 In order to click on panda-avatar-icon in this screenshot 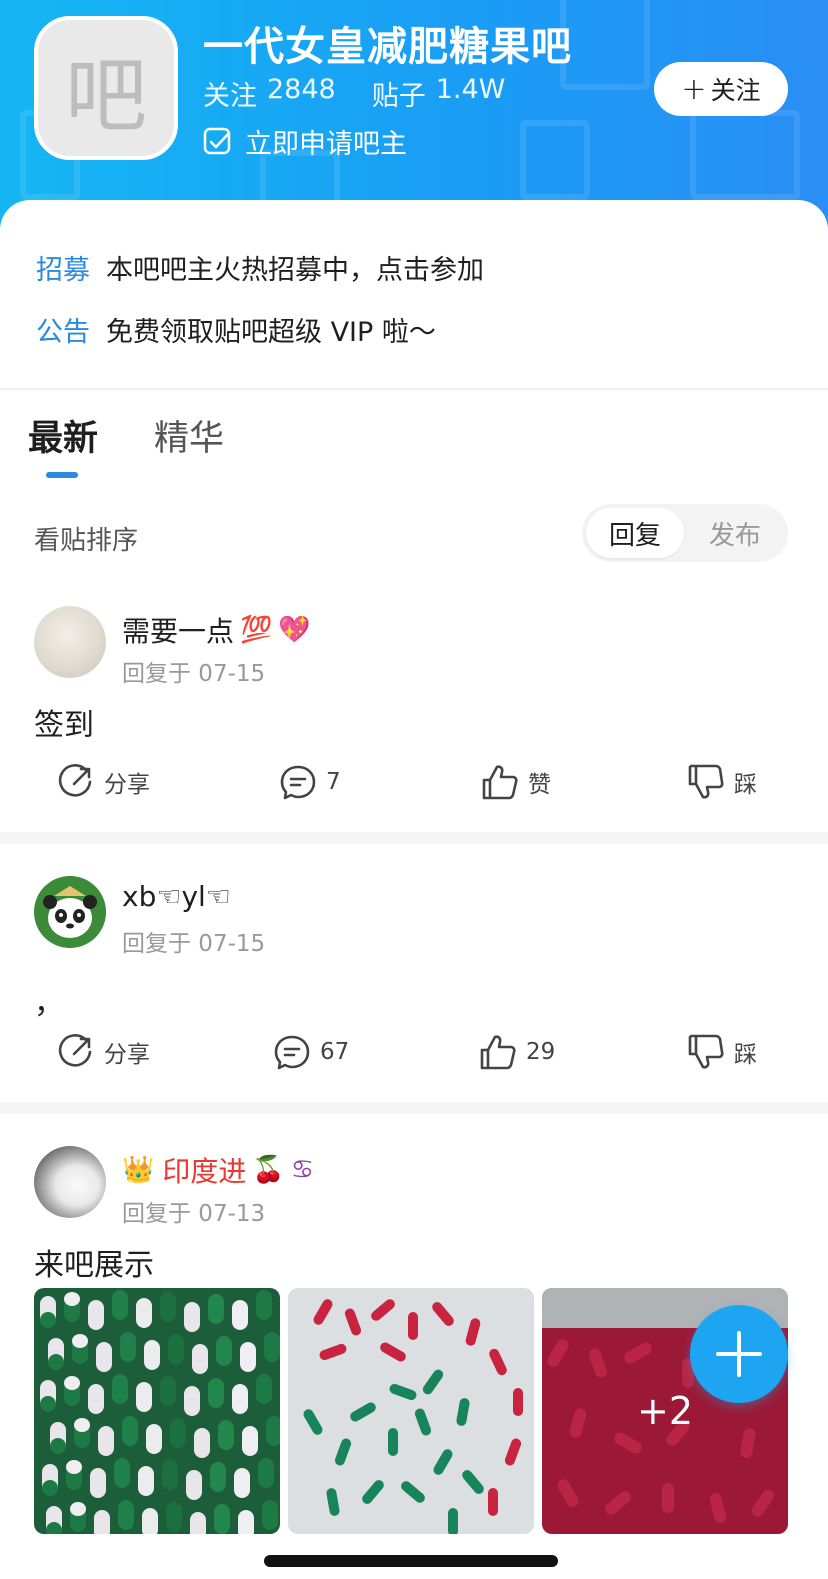, I will do `click(70, 912)`.